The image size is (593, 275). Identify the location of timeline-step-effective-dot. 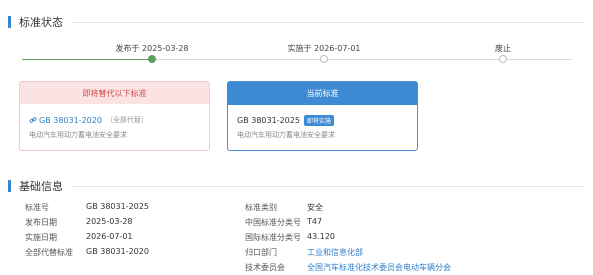
(324, 59).